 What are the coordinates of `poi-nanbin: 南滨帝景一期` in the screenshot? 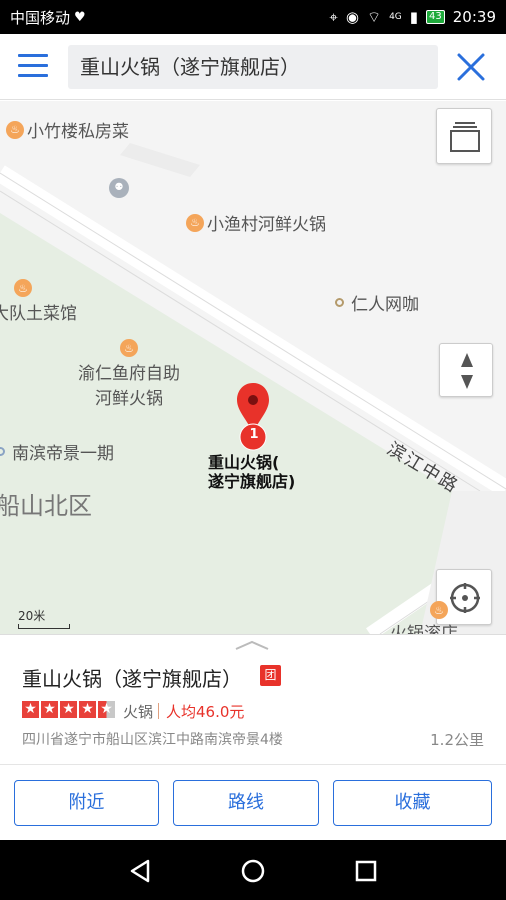 It's located at (57, 451).